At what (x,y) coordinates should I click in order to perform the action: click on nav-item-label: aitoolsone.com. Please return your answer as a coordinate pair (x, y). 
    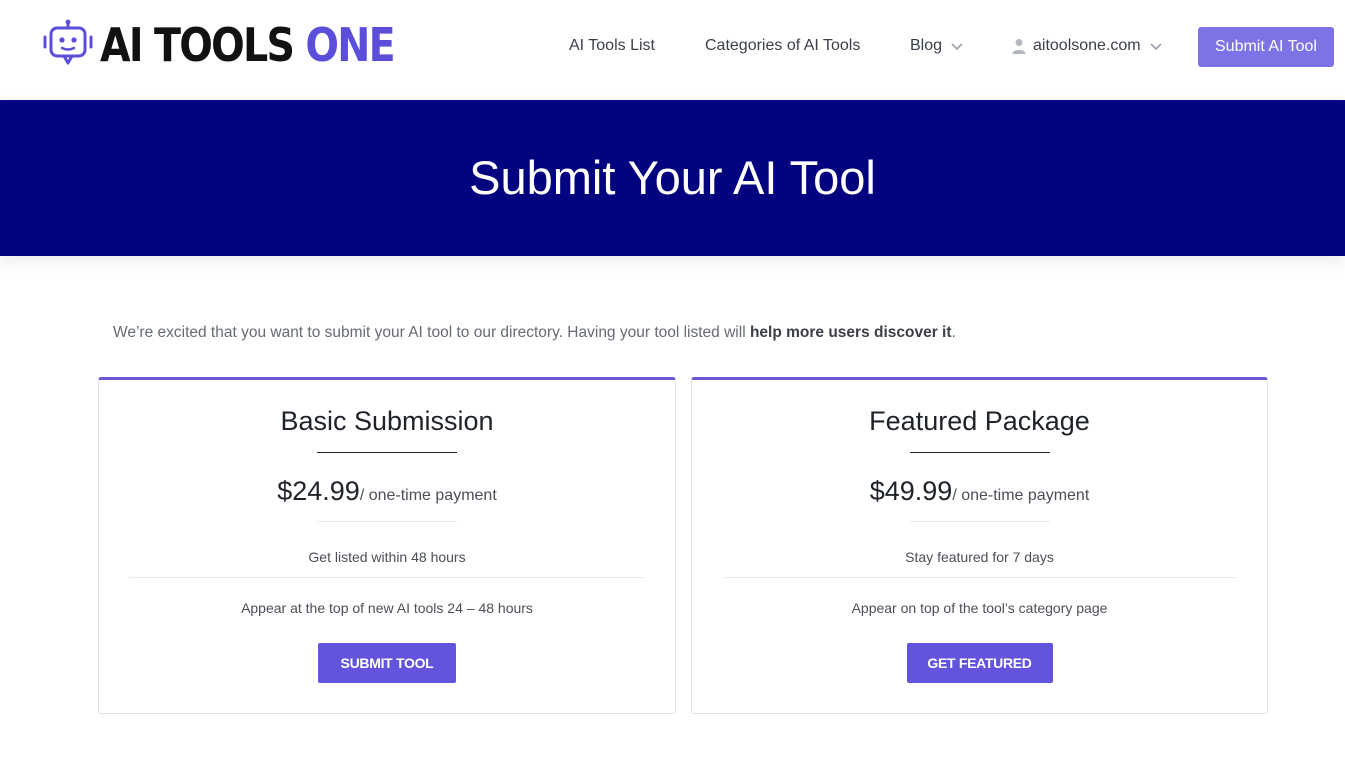
    Looking at the image, I should click on (1087, 45).